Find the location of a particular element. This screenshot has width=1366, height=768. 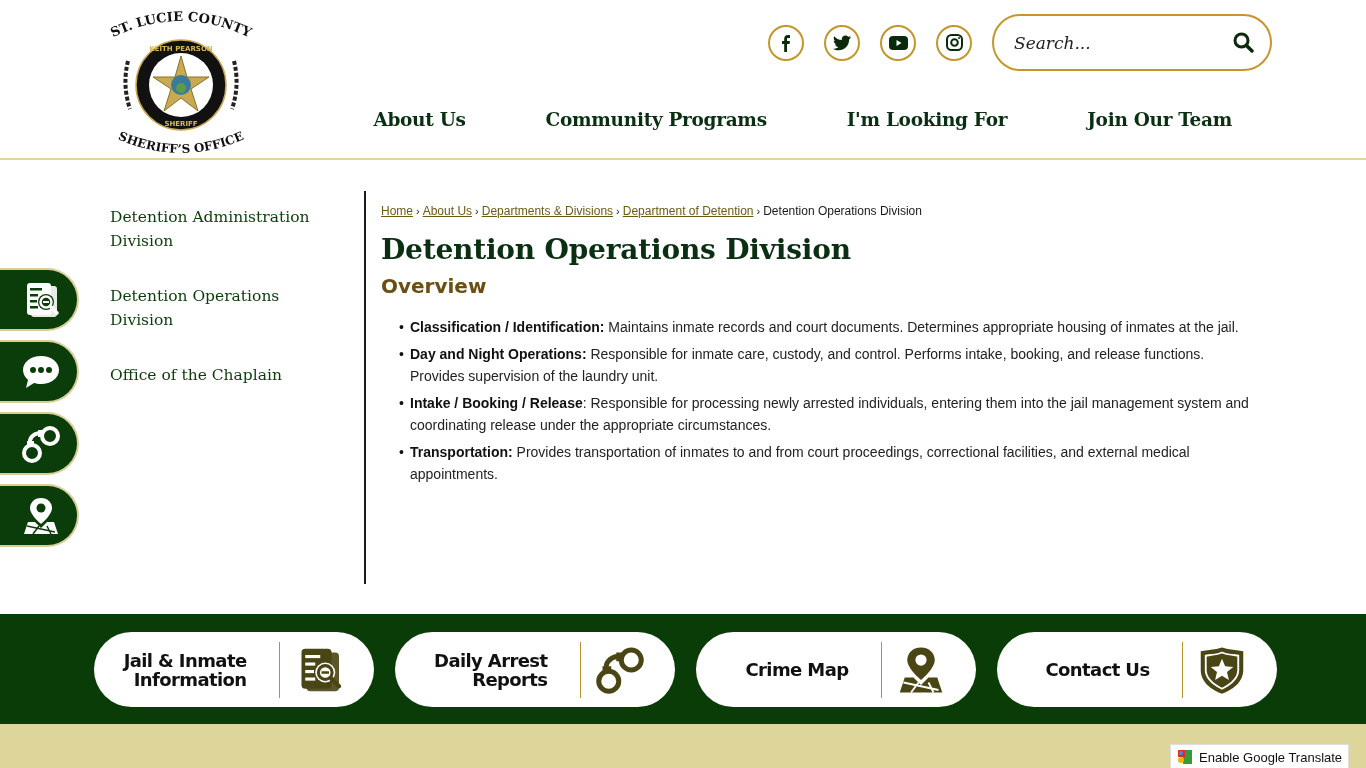

nav-link: I'm Looking For is located at coordinates (927, 120).